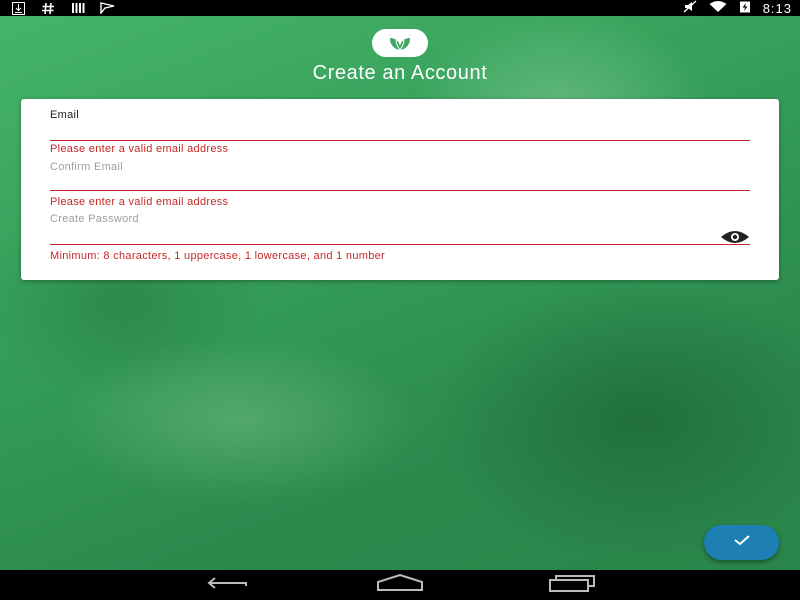  I want to click on clock: 8:13, so click(777, 8).